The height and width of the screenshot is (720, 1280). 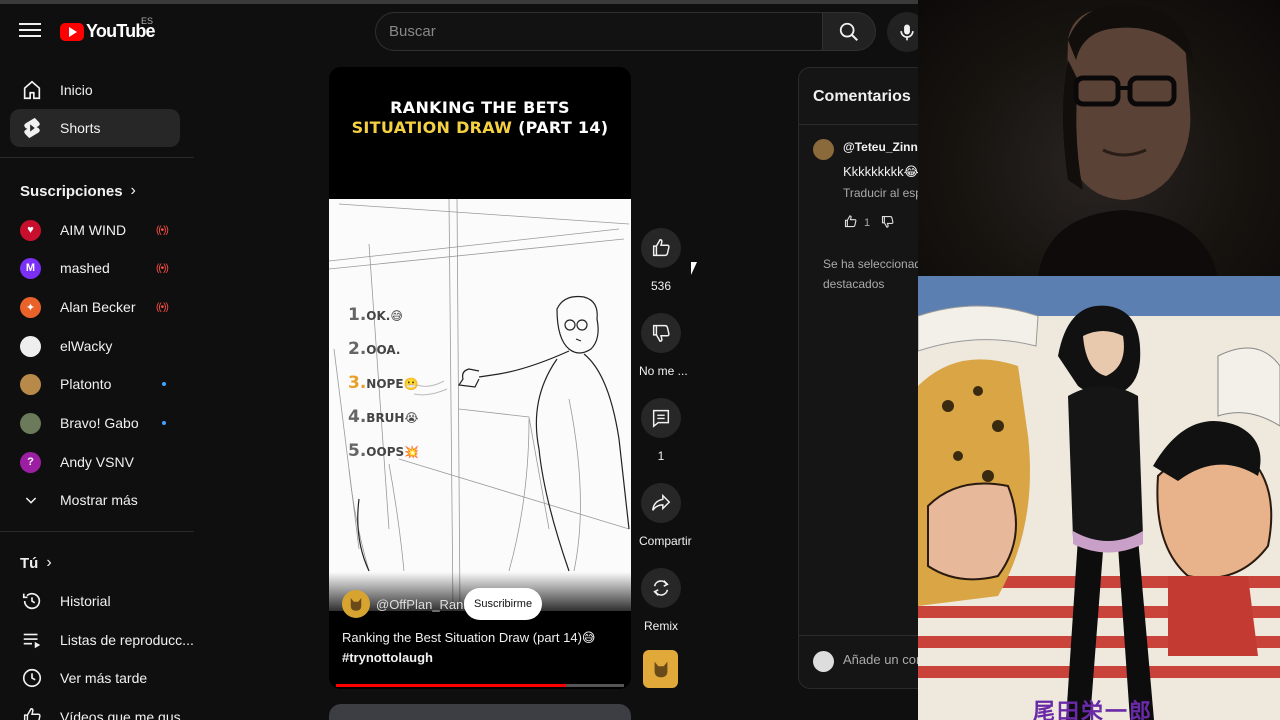 I want to click on subscription-label: mashed, so click(x=85, y=268).